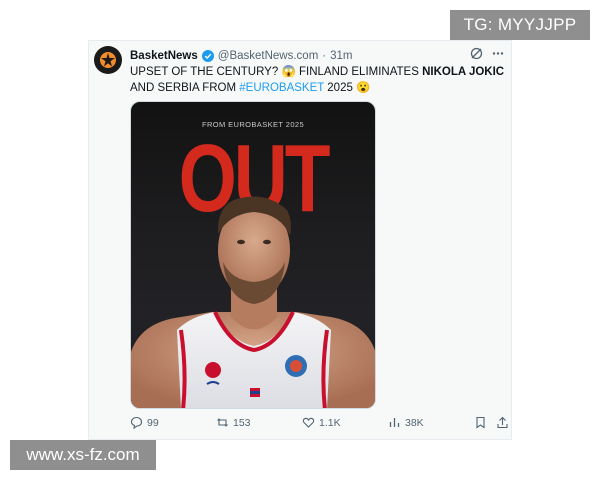  What do you see at coordinates (185, 88) in the screenshot?
I see `tweet-text-part3: AND SERBIA FROM` at bounding box center [185, 88].